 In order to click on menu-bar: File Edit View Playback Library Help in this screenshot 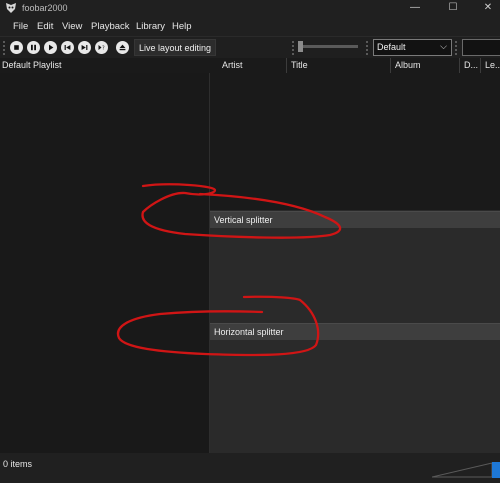, I will do `click(250, 26)`.